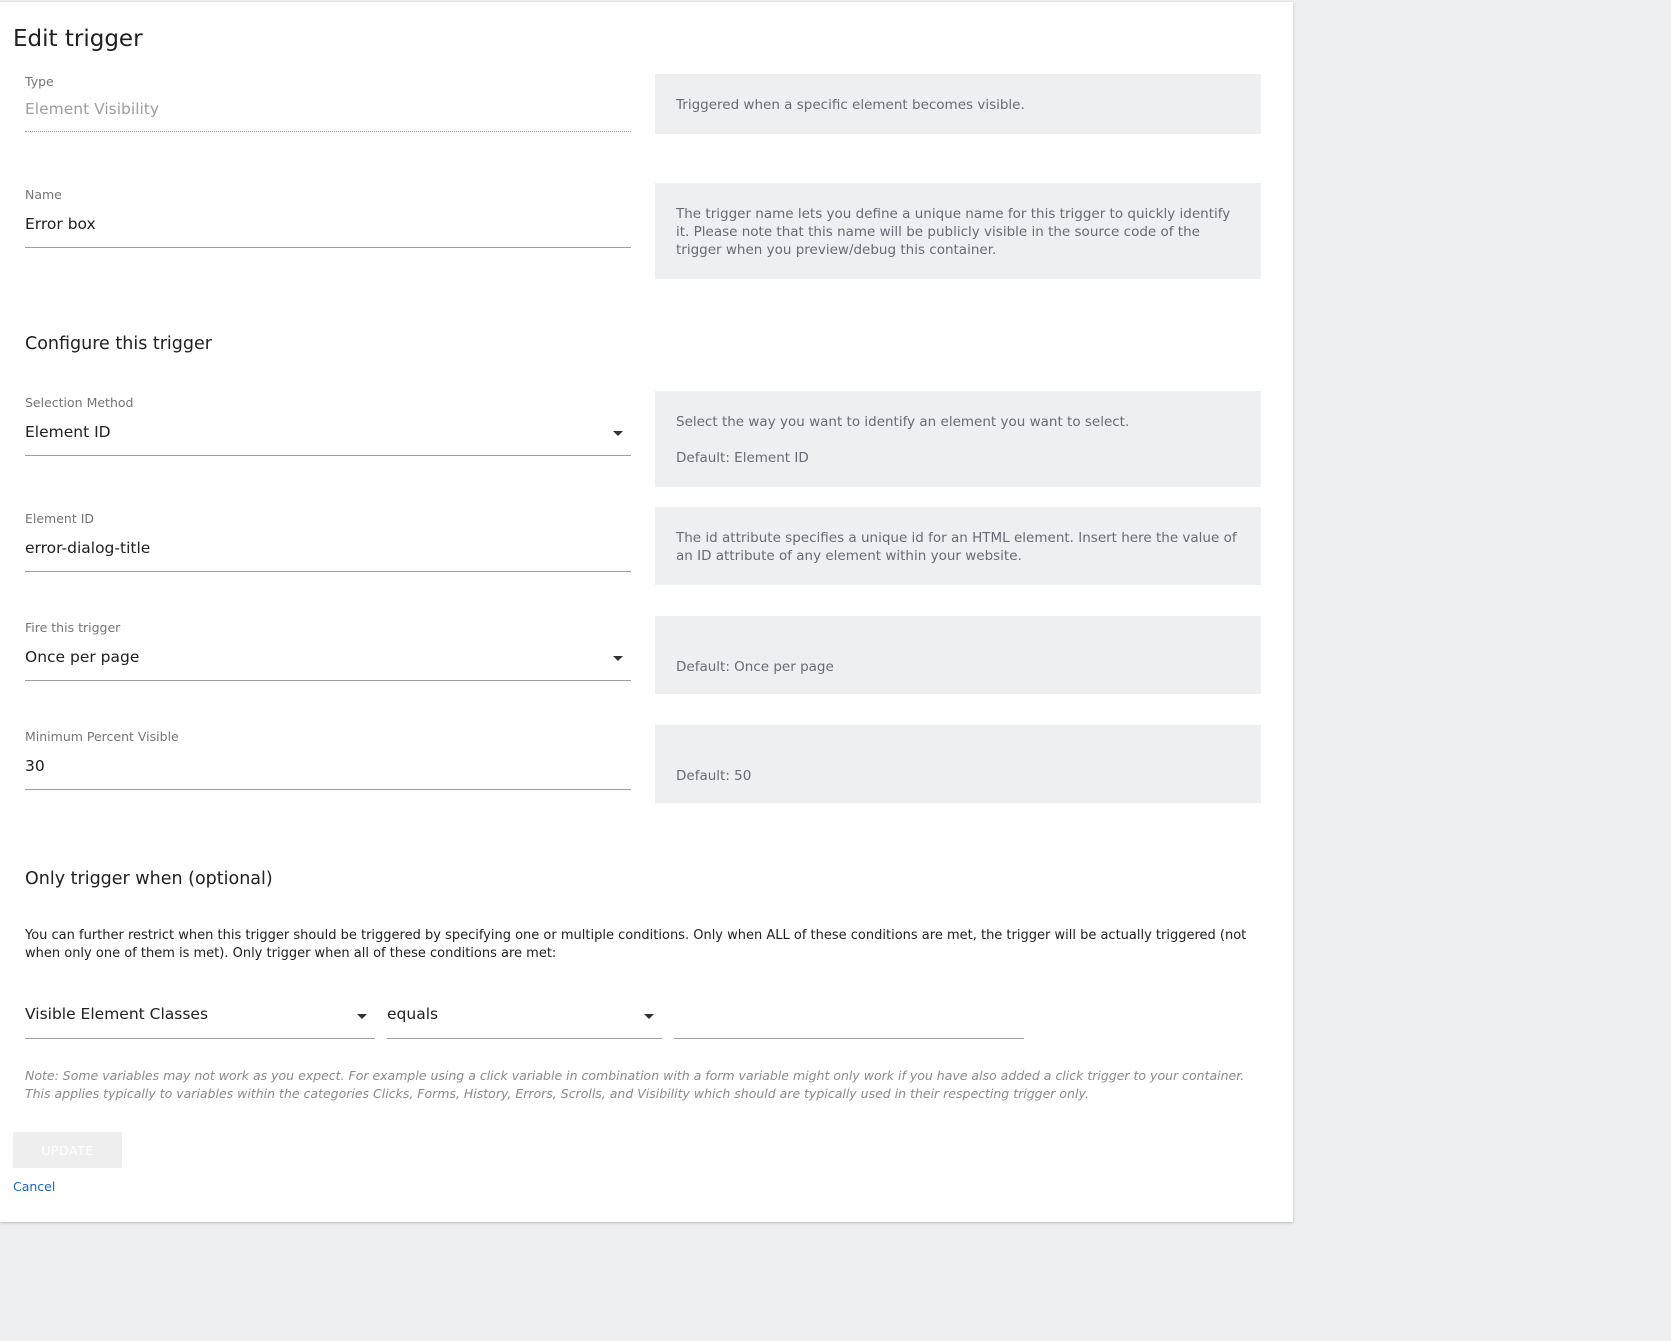  Describe the element at coordinates (200, 1038) in the screenshot. I see `condition-variable-underline` at that location.